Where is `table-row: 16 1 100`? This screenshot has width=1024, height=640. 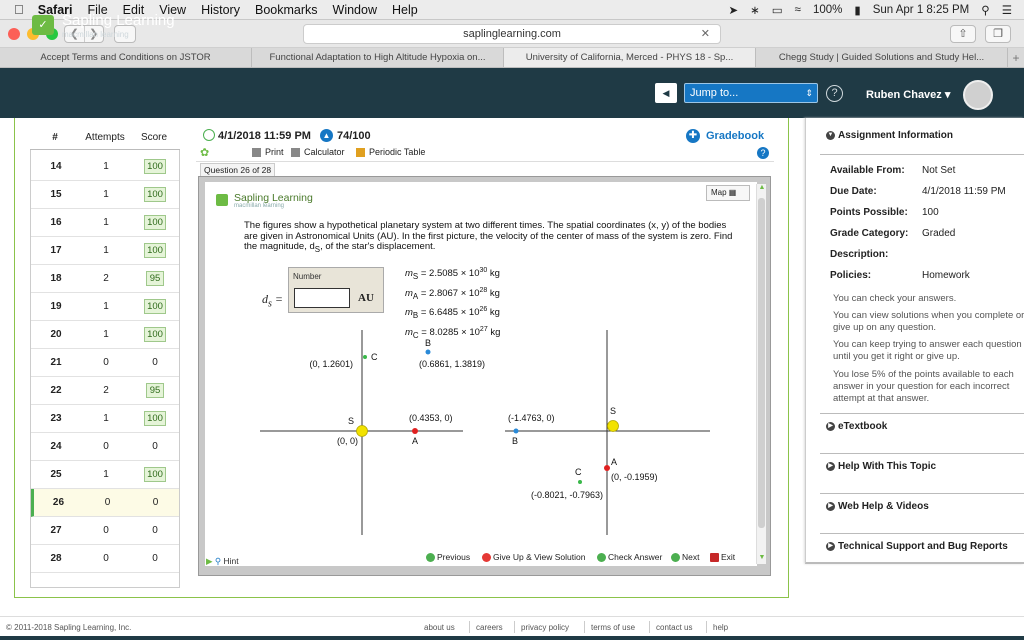 table-row: 16 1 100 is located at coordinates (105, 223).